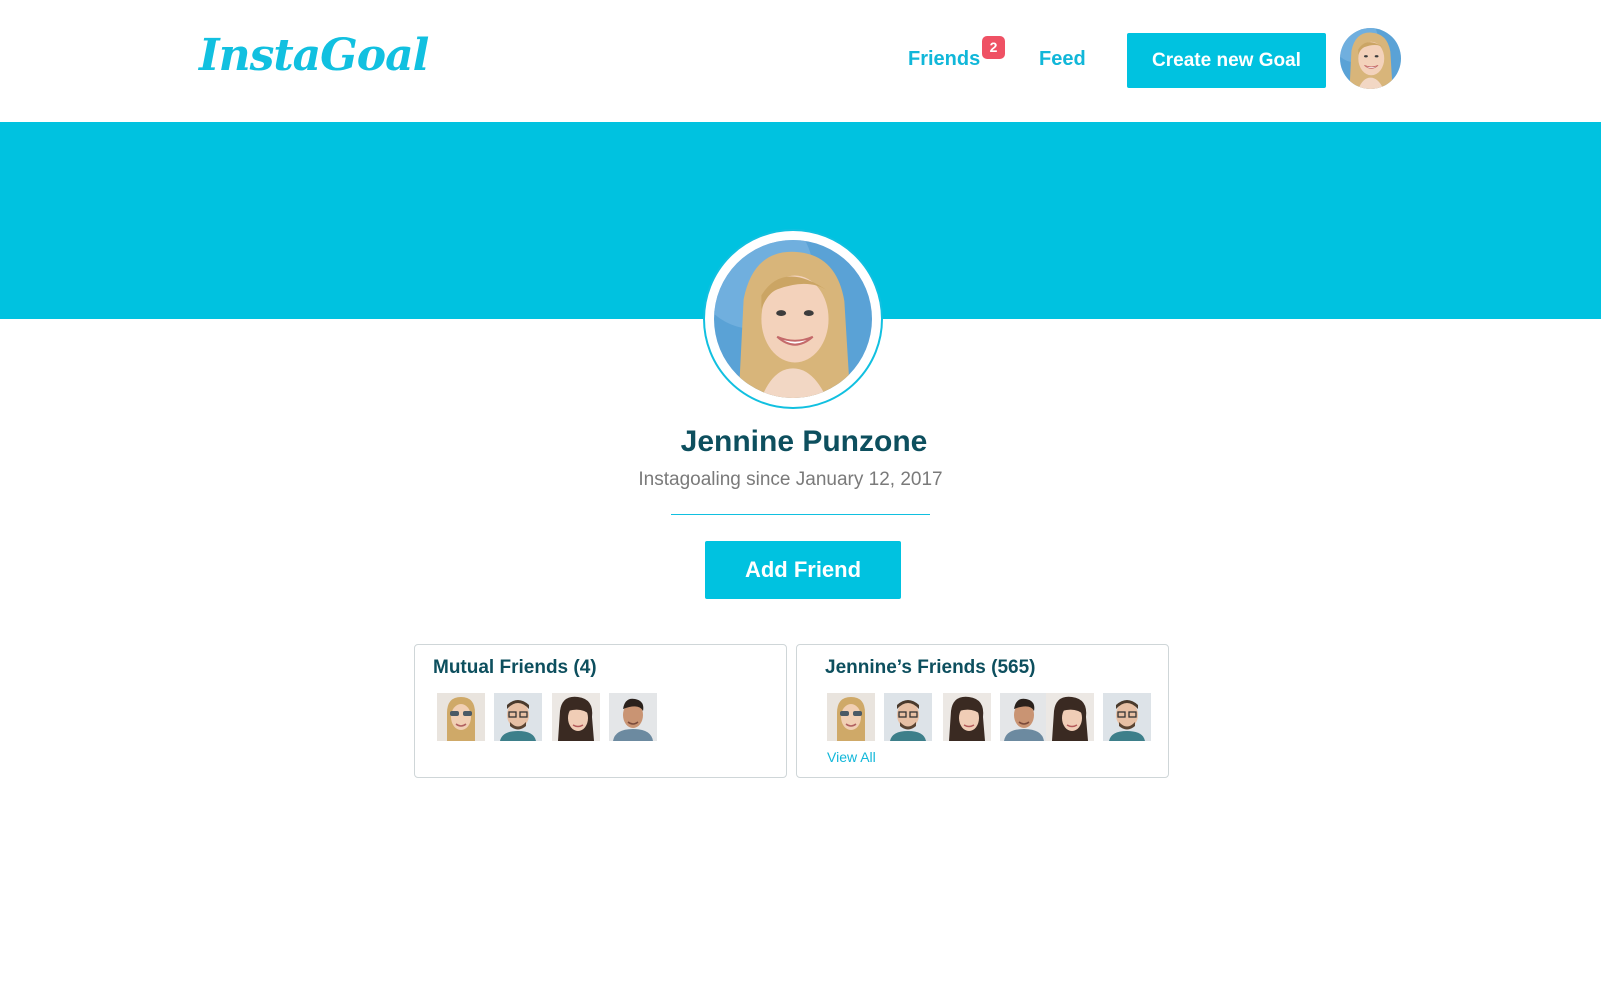 The height and width of the screenshot is (996, 1601). I want to click on jennine-friends-title: Jennine’s Friends (565), so click(930, 667).